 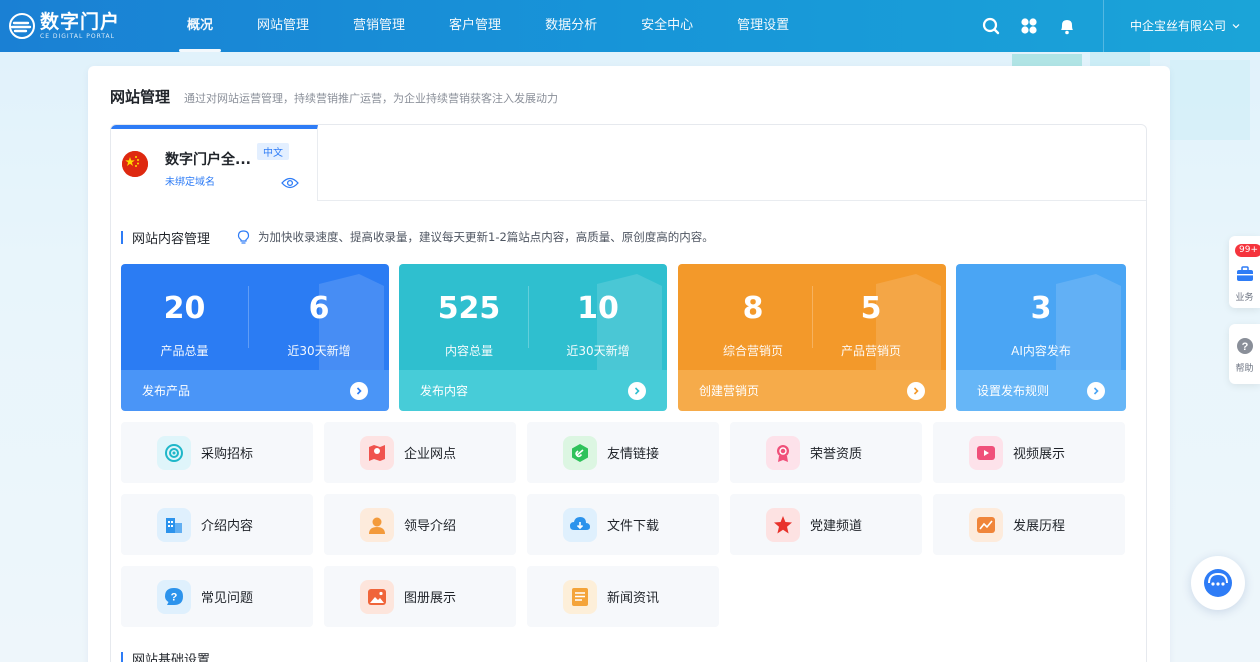 I want to click on search-button, so click(x=991, y=26).